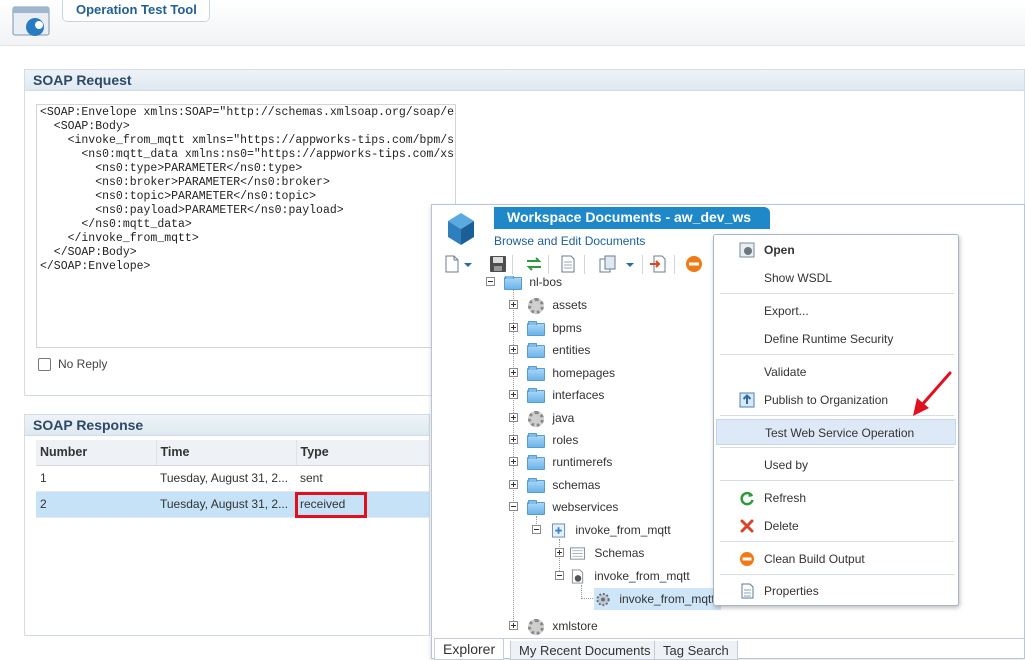  Describe the element at coordinates (608, 264) in the screenshot. I see `copy-icon` at that location.